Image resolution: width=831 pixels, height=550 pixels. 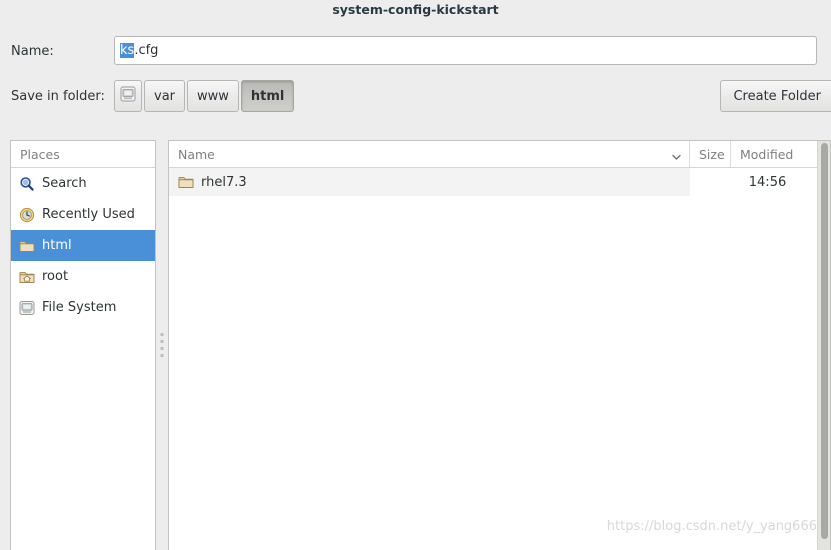 I want to click on file-list-scrollbar, so click(x=823, y=345).